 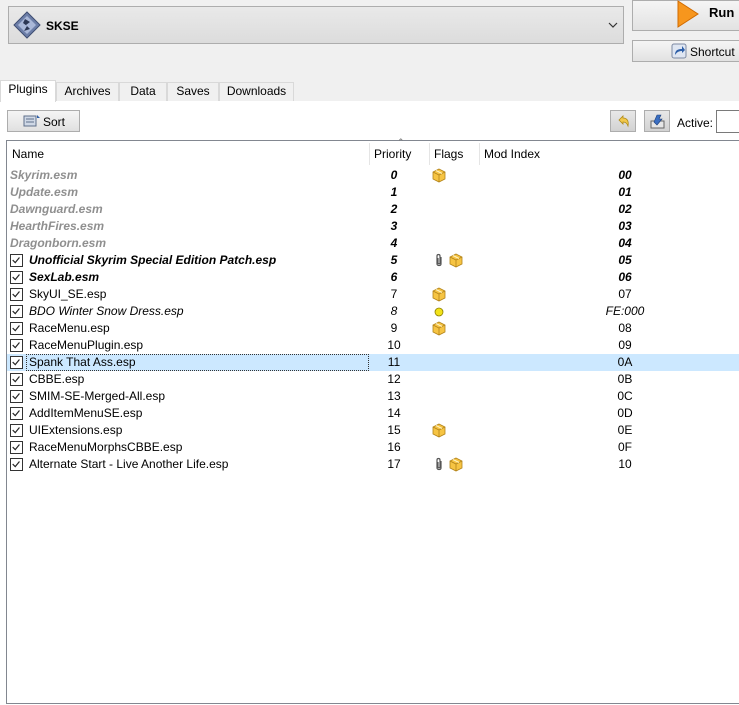 What do you see at coordinates (373, 243) in the screenshot?
I see `plugin-row: Dragonborn.esm 4 04` at bounding box center [373, 243].